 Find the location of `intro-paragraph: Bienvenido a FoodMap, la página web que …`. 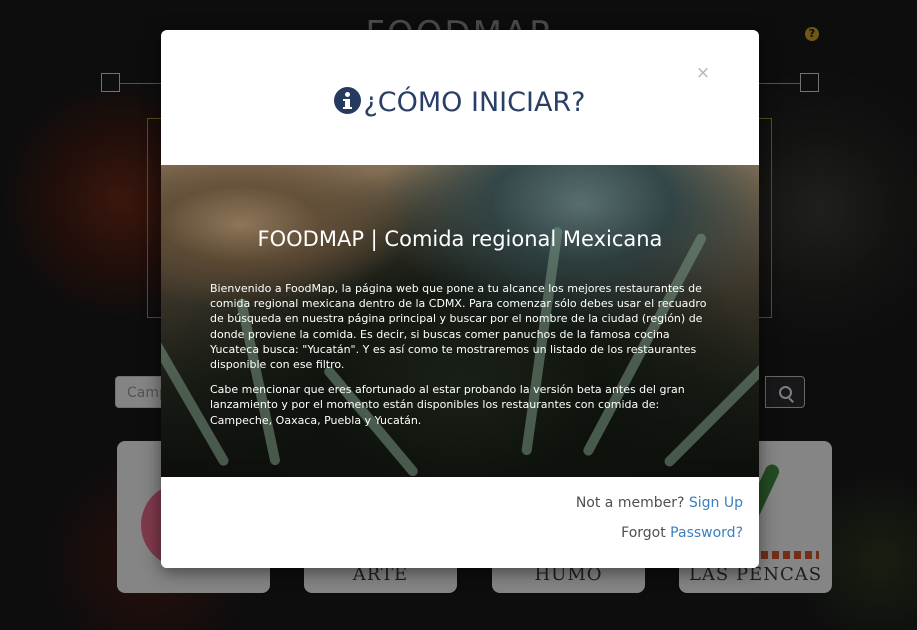

intro-paragraph: Bienvenido a FoodMap, la página web que … is located at coordinates (458, 327).